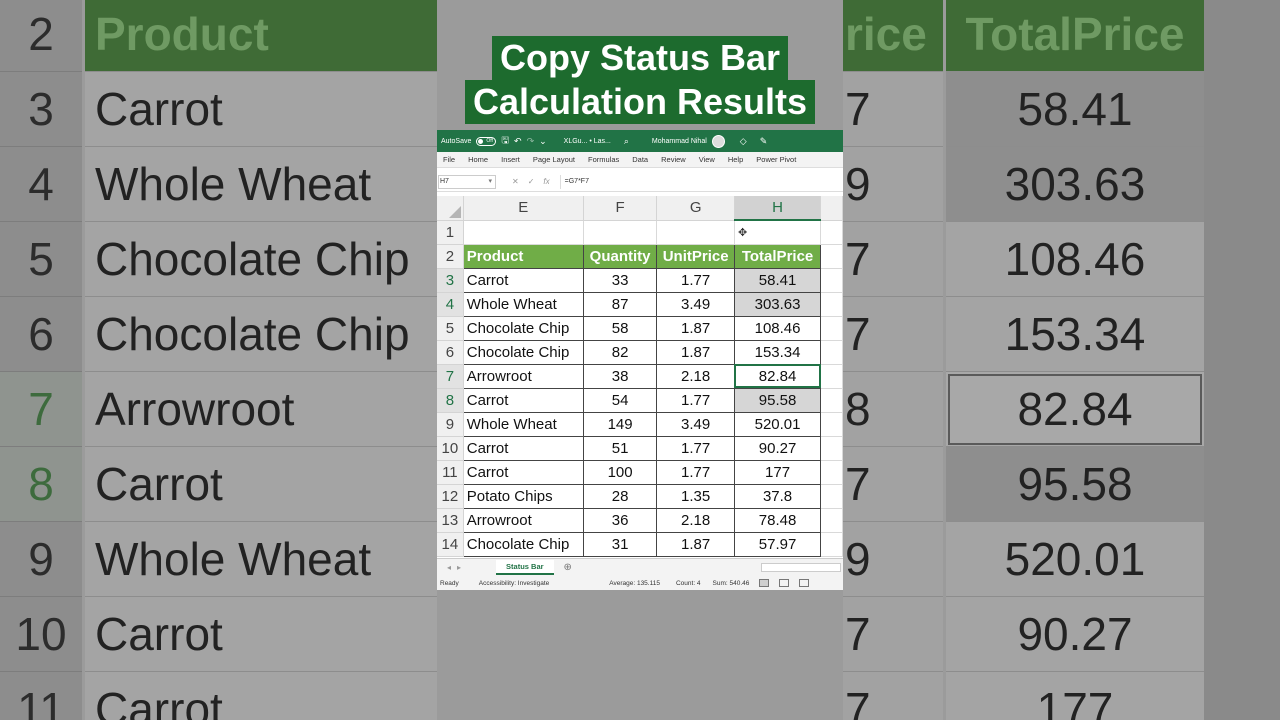  Describe the element at coordinates (743, 141) in the screenshot. I see `diamond-icon: ◇` at that location.